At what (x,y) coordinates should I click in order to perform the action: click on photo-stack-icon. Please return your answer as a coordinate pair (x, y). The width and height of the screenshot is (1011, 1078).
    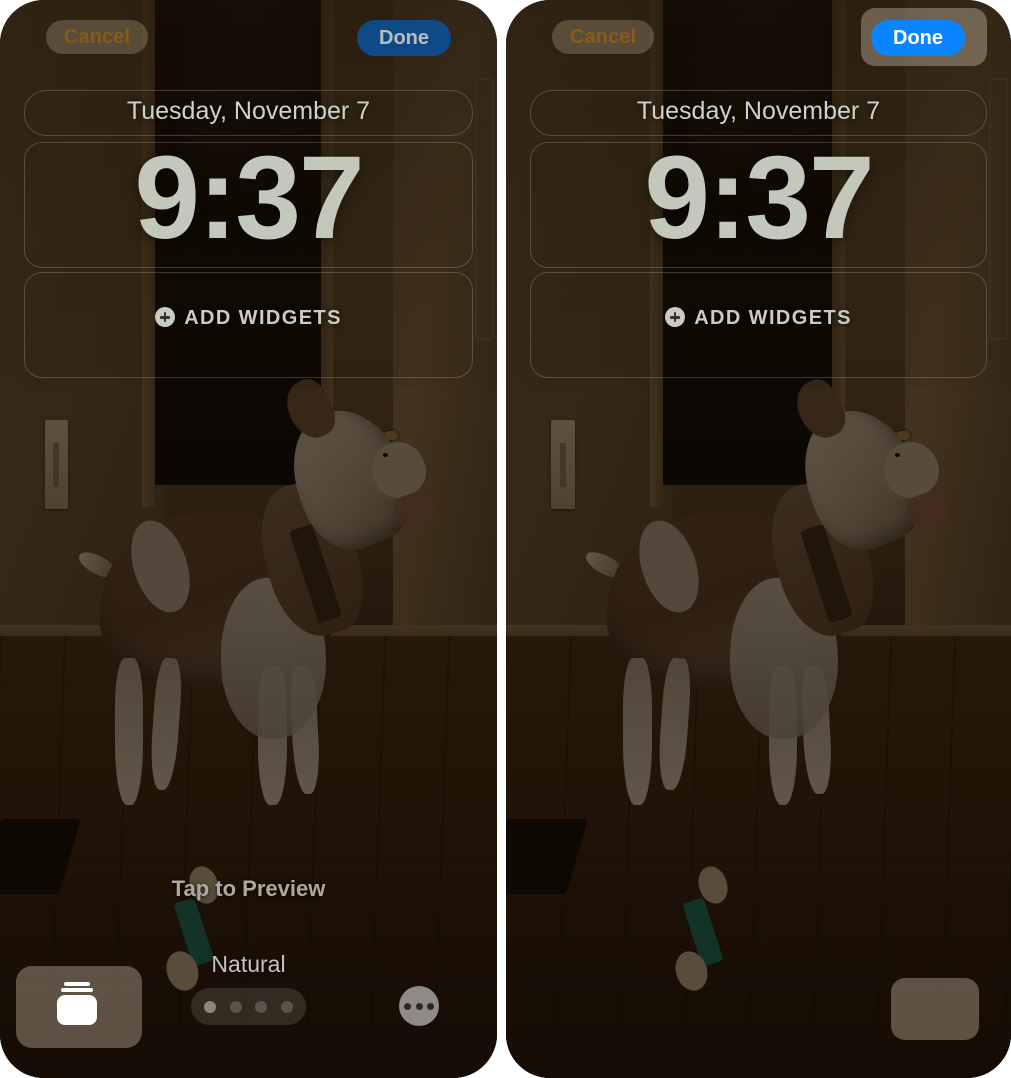
    Looking at the image, I should click on (77, 1005).